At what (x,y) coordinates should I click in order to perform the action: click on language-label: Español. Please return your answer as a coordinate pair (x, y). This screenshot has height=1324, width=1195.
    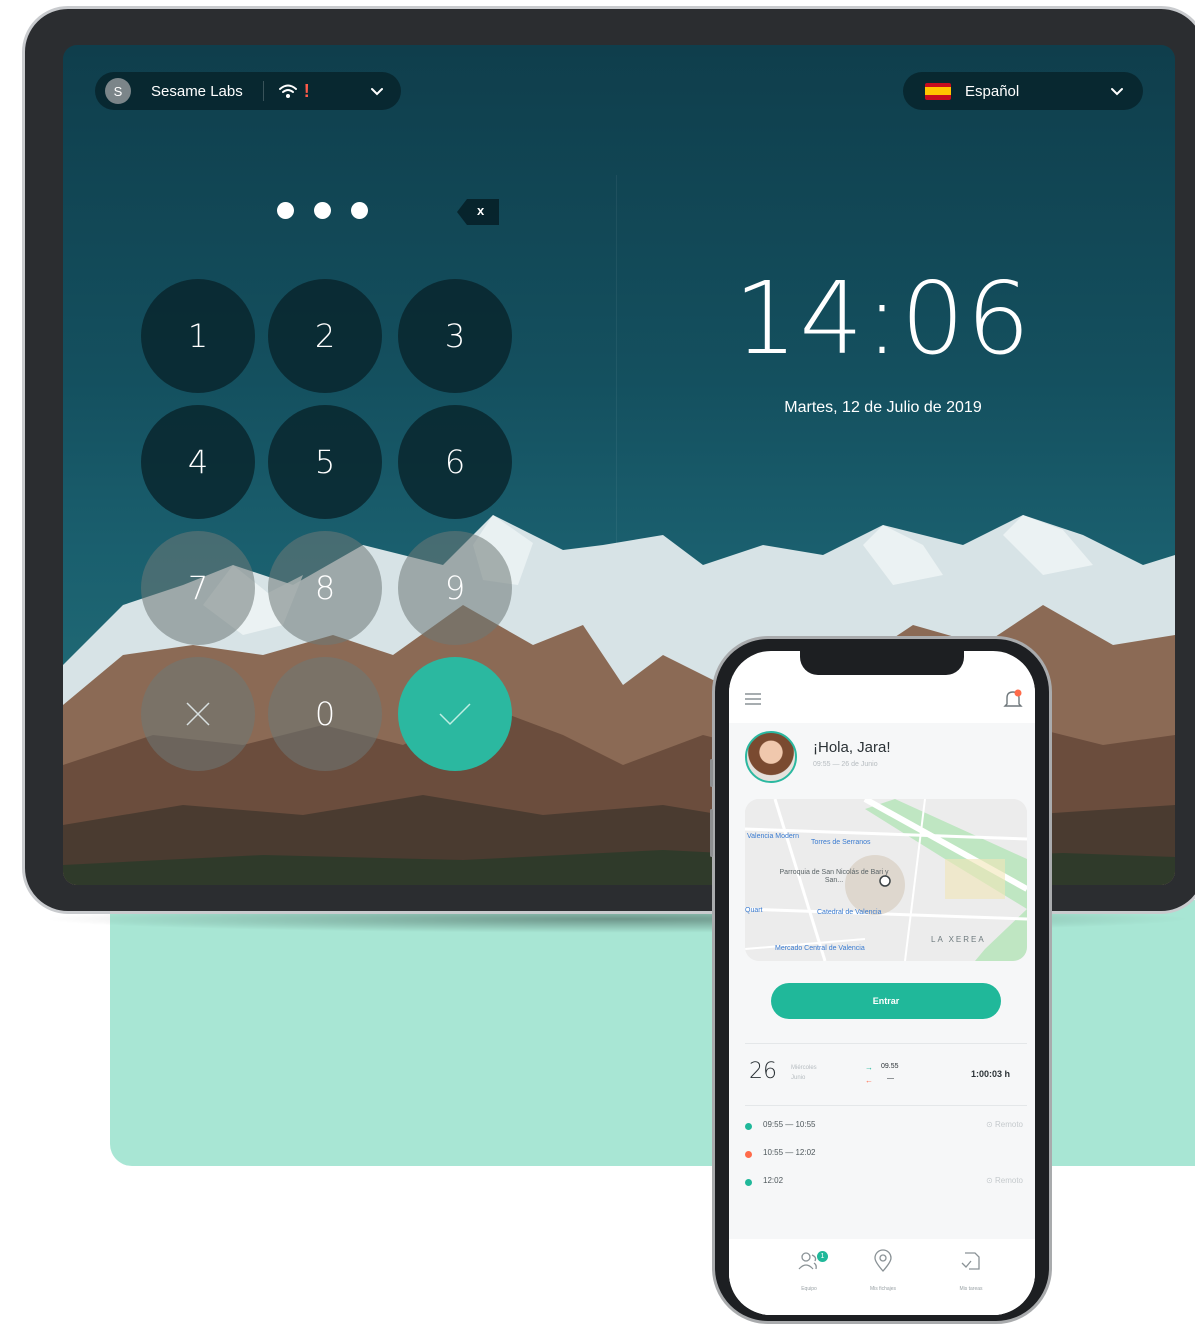
    Looking at the image, I should click on (992, 91).